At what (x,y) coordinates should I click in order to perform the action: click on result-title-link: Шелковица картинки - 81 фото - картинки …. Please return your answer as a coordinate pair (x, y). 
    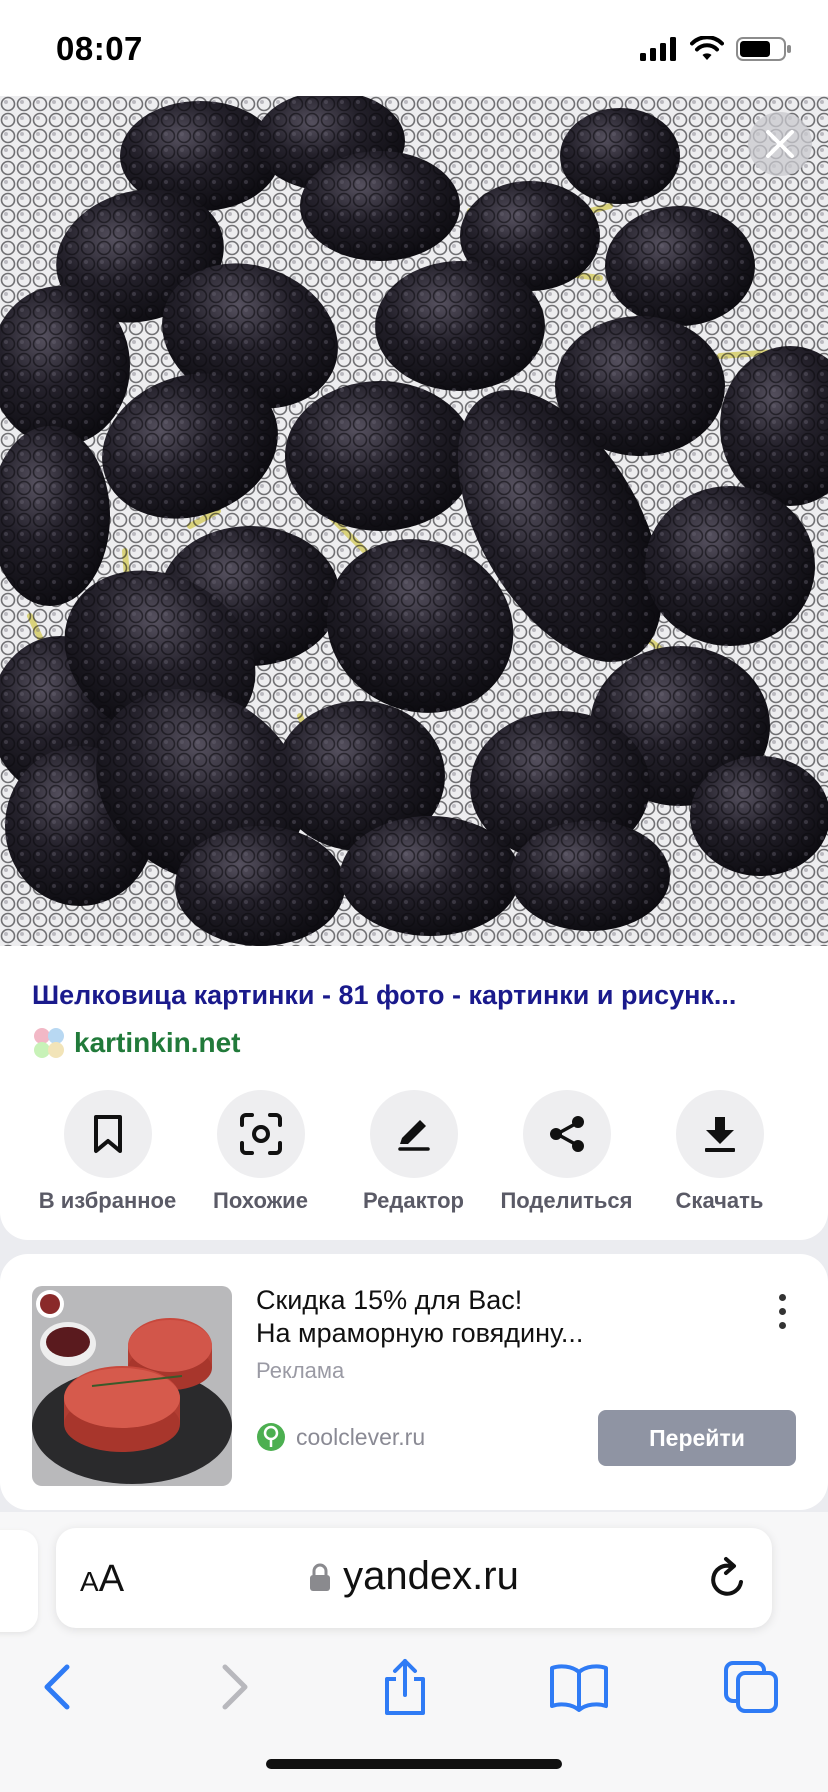
    Looking at the image, I should click on (412, 995).